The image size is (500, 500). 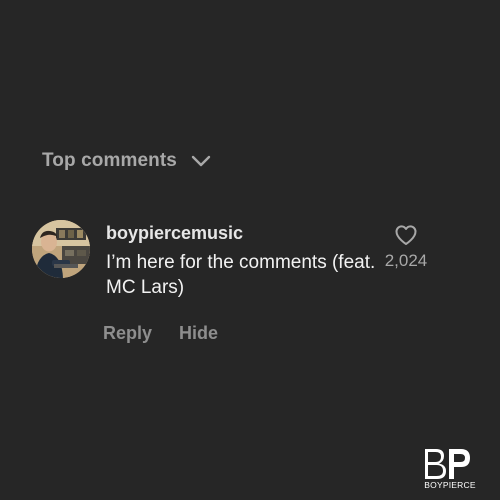 What do you see at coordinates (127, 333) in the screenshot?
I see `reply-button: Reply` at bounding box center [127, 333].